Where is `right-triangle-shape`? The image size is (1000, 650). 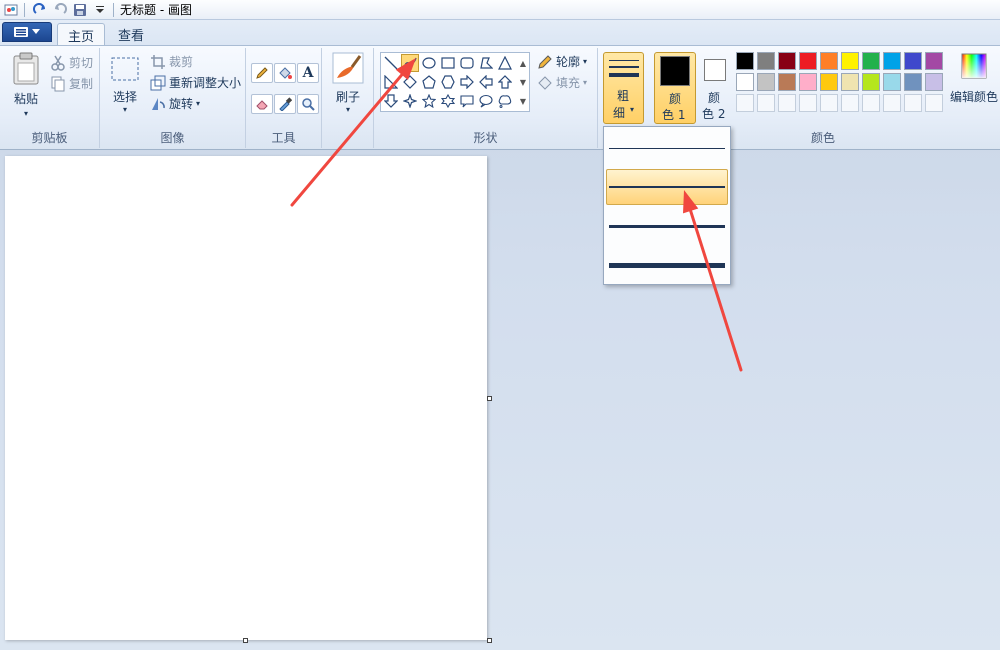 right-triangle-shape is located at coordinates (391, 82).